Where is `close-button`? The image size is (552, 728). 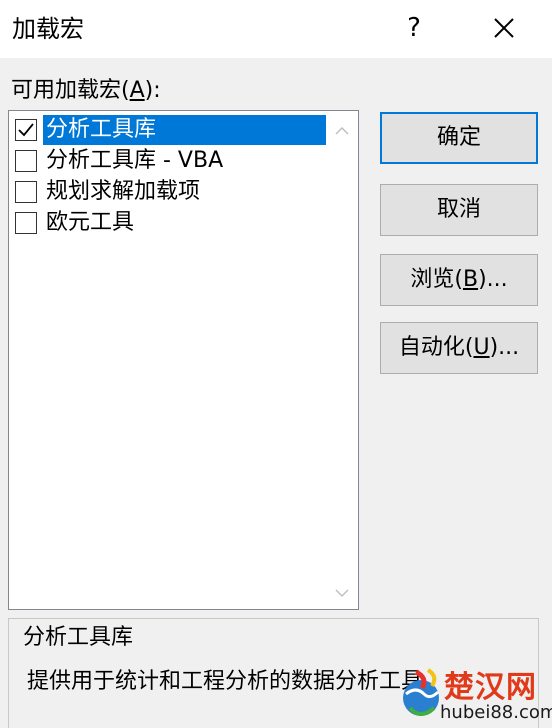
close-button is located at coordinates (504, 28).